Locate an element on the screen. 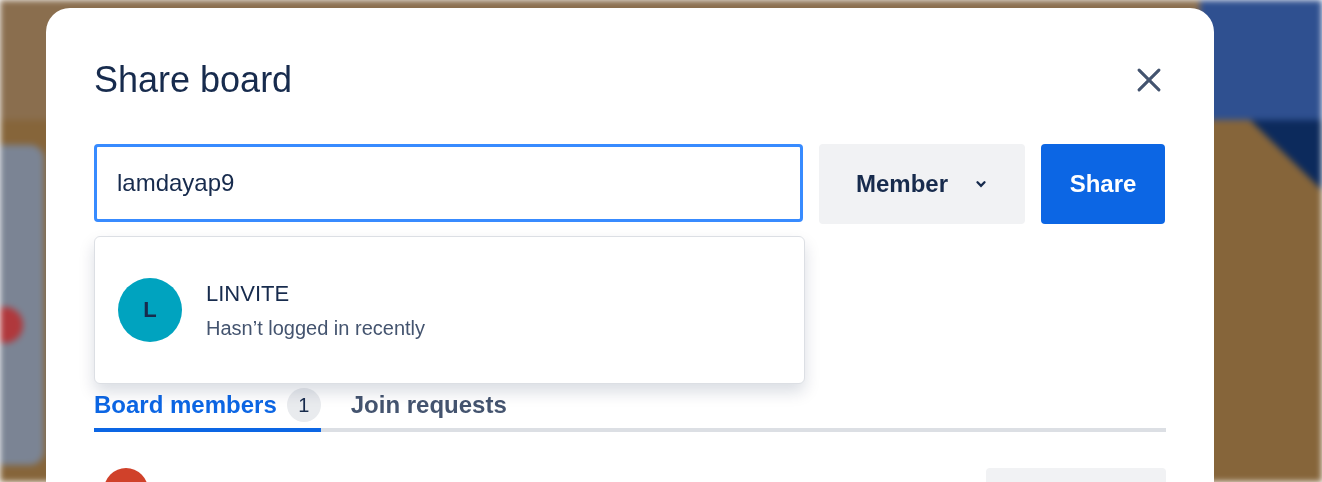  count-badge: 1 is located at coordinates (303, 405).